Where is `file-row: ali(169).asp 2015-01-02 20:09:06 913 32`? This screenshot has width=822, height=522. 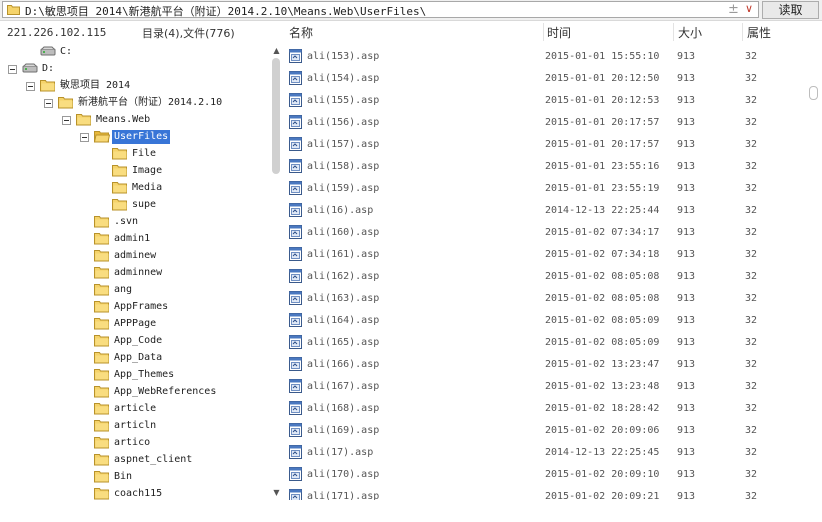 file-row: ali(169).asp 2015-01-02 20:09:06 913 32 is located at coordinates (545, 431).